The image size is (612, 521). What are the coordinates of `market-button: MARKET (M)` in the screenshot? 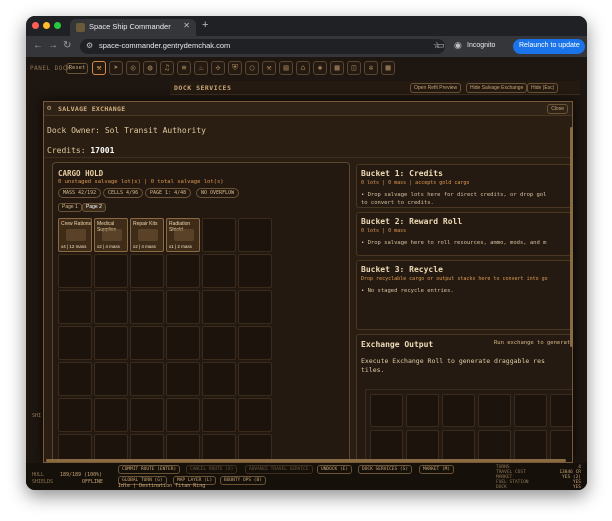 It's located at (437, 469).